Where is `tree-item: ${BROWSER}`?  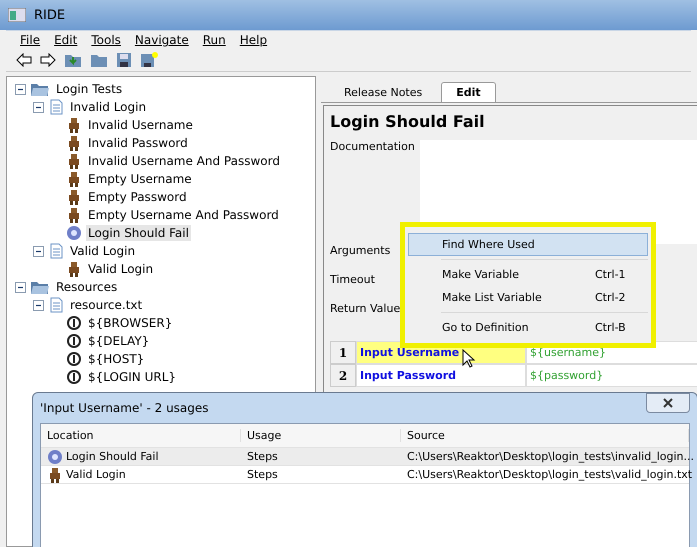 tree-item: ${BROWSER} is located at coordinates (130, 323).